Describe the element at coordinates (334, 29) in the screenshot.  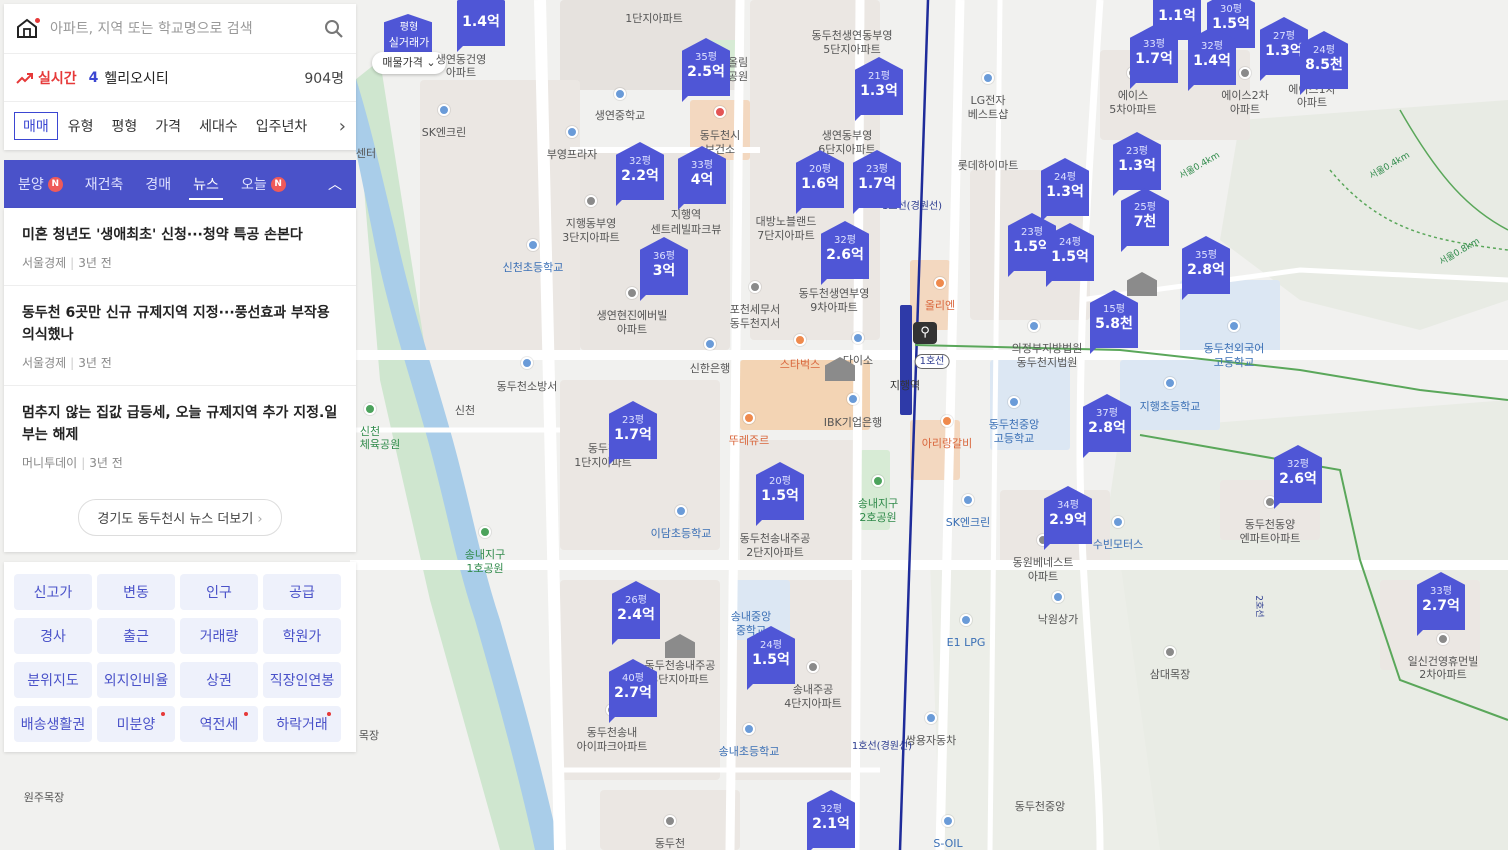
I see `search-icon` at that location.